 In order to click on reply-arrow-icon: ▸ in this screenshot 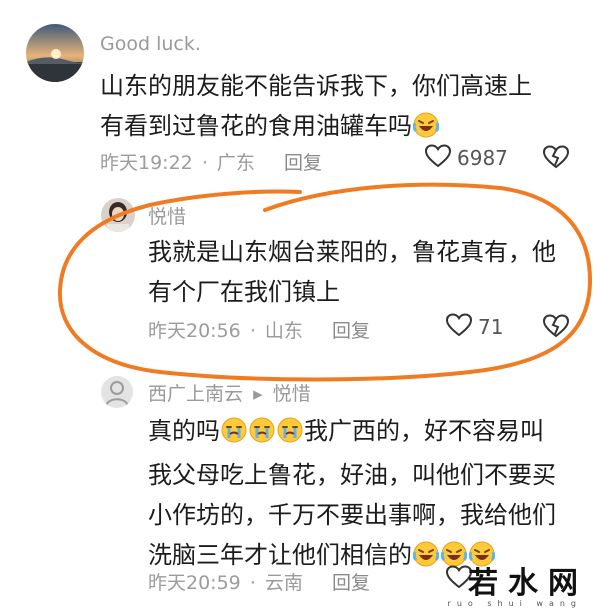, I will do `click(258, 394)`.